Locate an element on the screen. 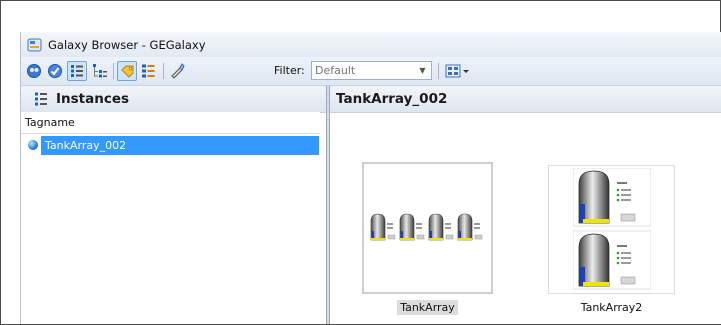  instances-panel-header: Instances is located at coordinates (173, 99).